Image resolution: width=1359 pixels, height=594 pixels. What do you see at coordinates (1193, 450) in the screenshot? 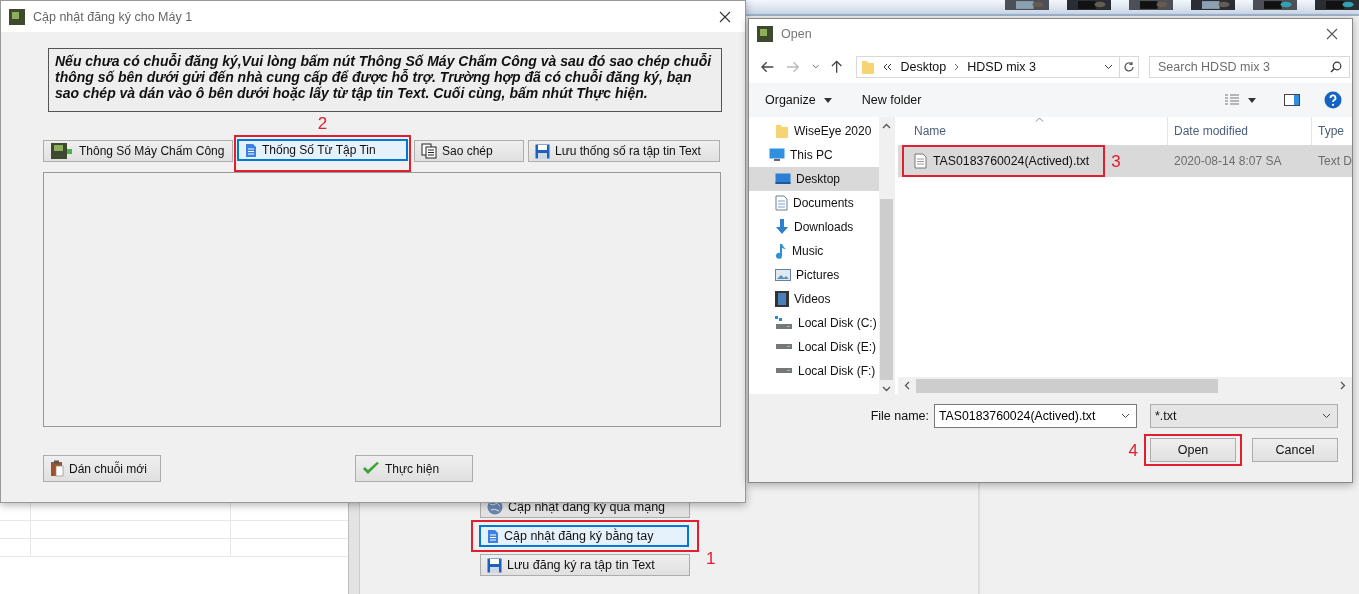
I see `dialog-button: Open` at bounding box center [1193, 450].